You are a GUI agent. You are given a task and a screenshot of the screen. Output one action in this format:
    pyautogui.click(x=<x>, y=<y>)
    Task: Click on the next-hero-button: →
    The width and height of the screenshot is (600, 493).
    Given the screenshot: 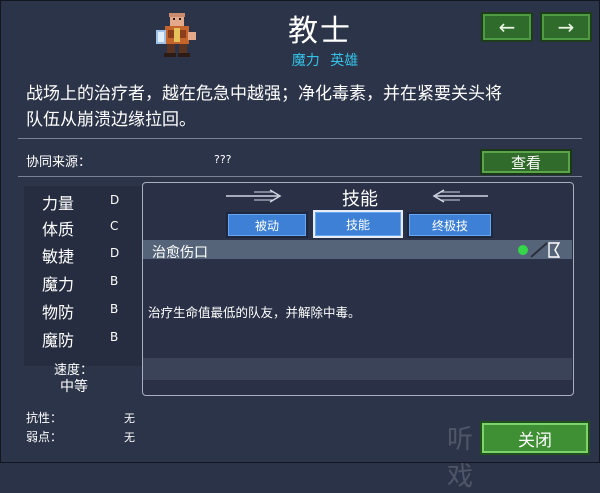 What is the action you would take?
    pyautogui.click(x=566, y=27)
    